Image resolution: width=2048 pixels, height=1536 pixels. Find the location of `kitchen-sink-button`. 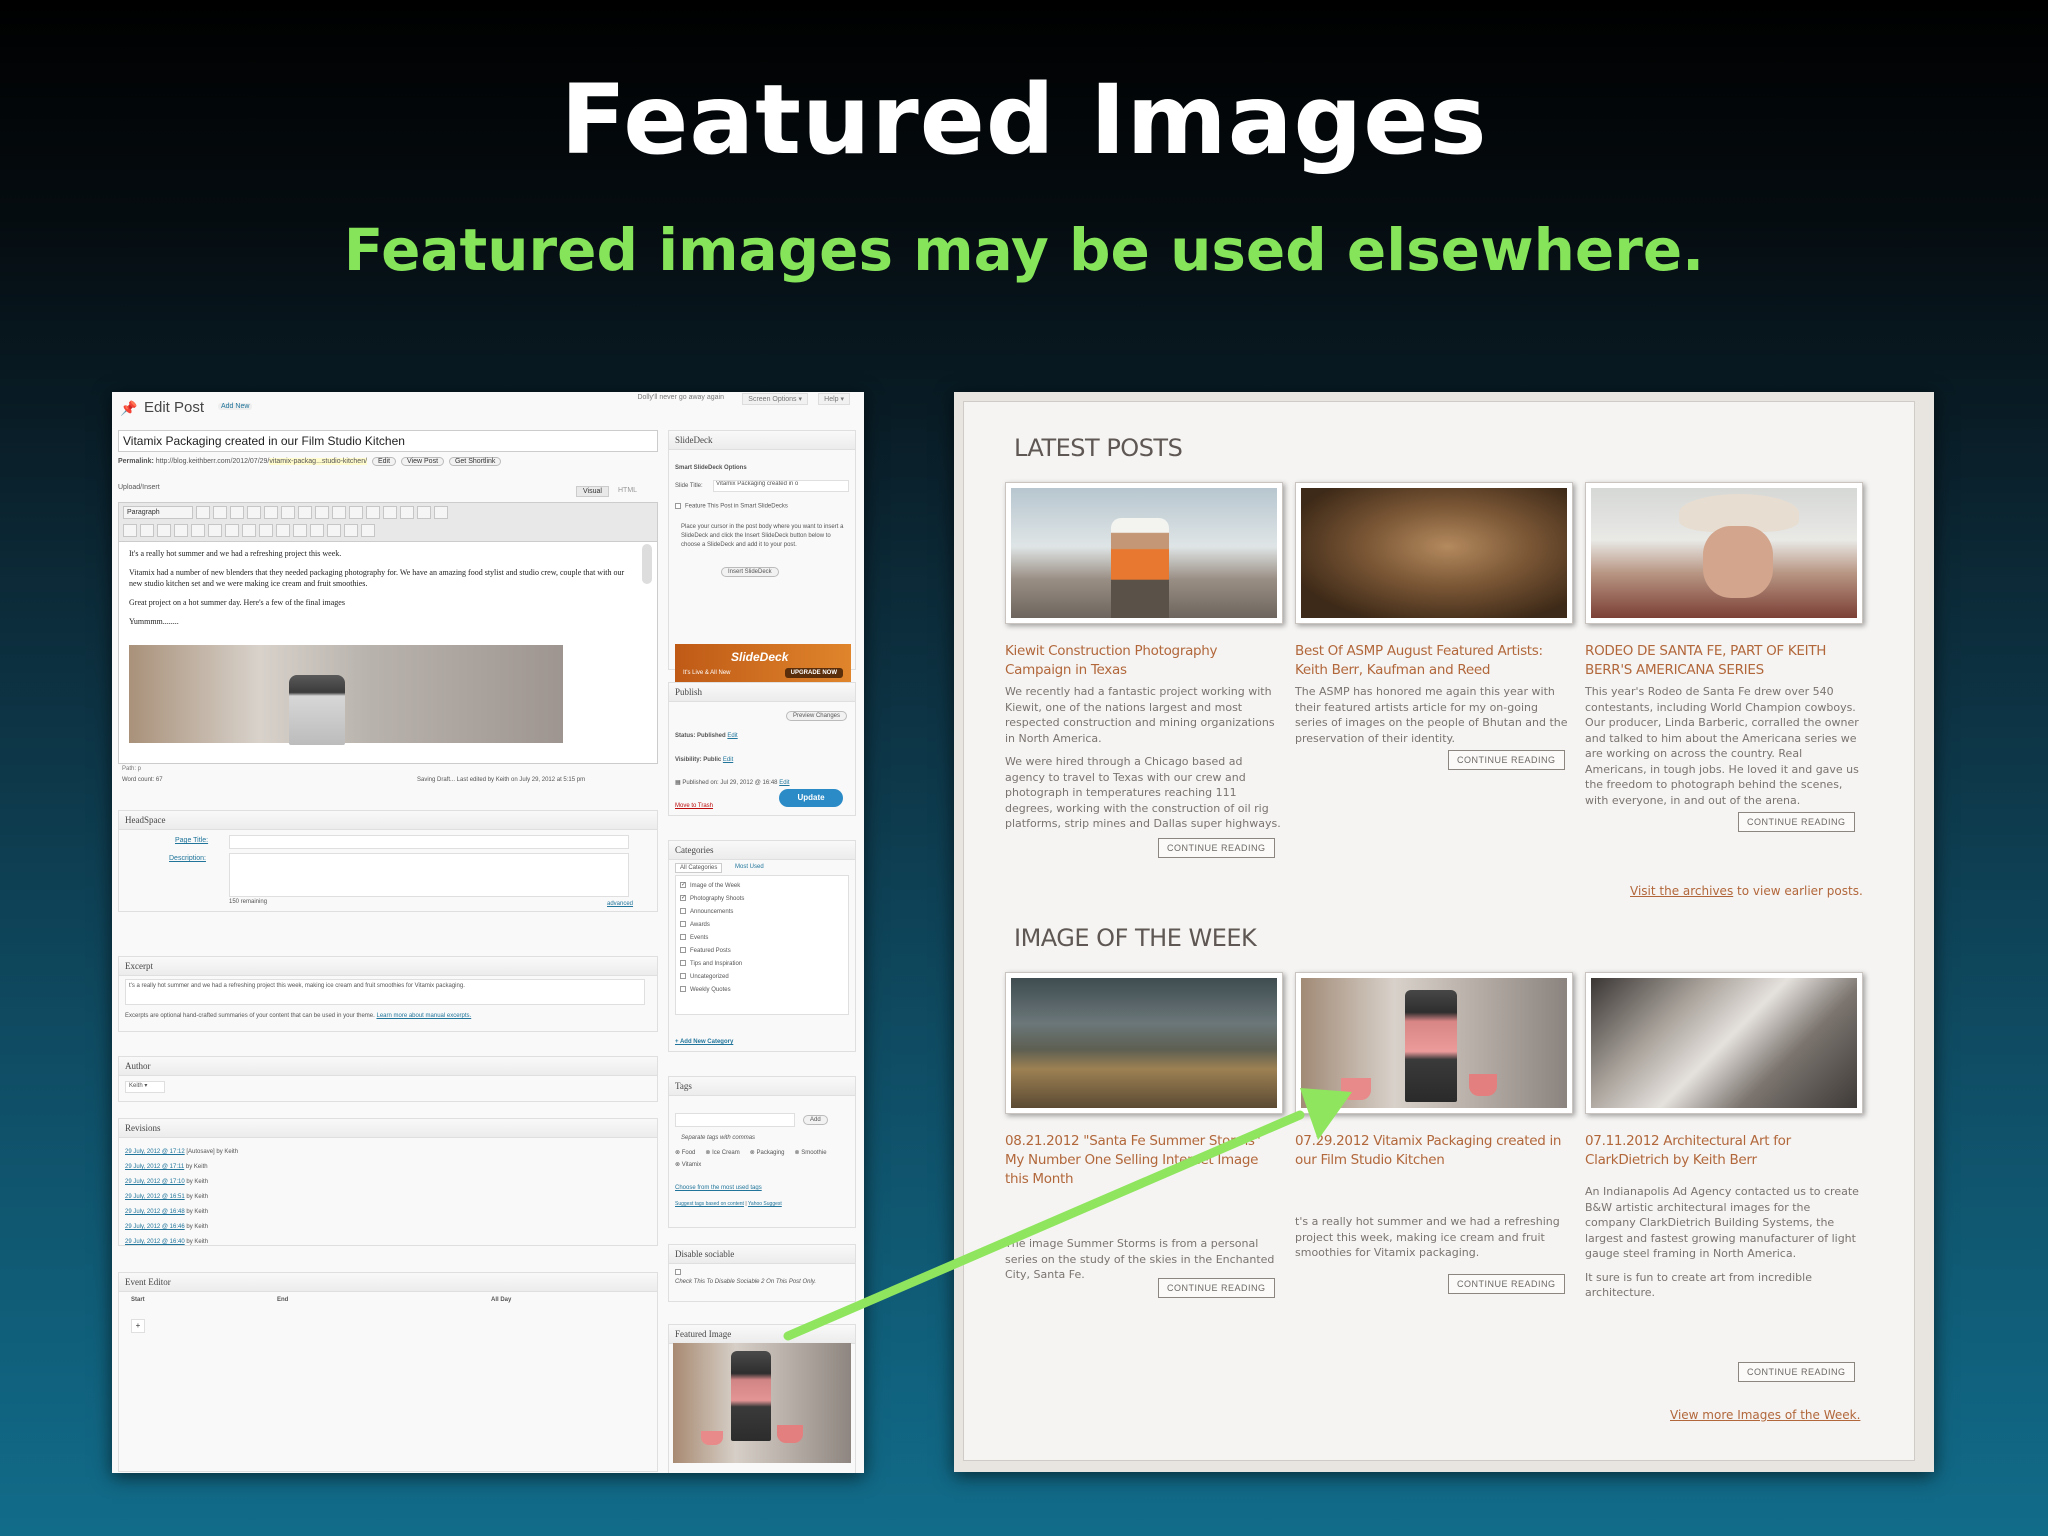

kitchen-sink-button is located at coordinates (441, 512).